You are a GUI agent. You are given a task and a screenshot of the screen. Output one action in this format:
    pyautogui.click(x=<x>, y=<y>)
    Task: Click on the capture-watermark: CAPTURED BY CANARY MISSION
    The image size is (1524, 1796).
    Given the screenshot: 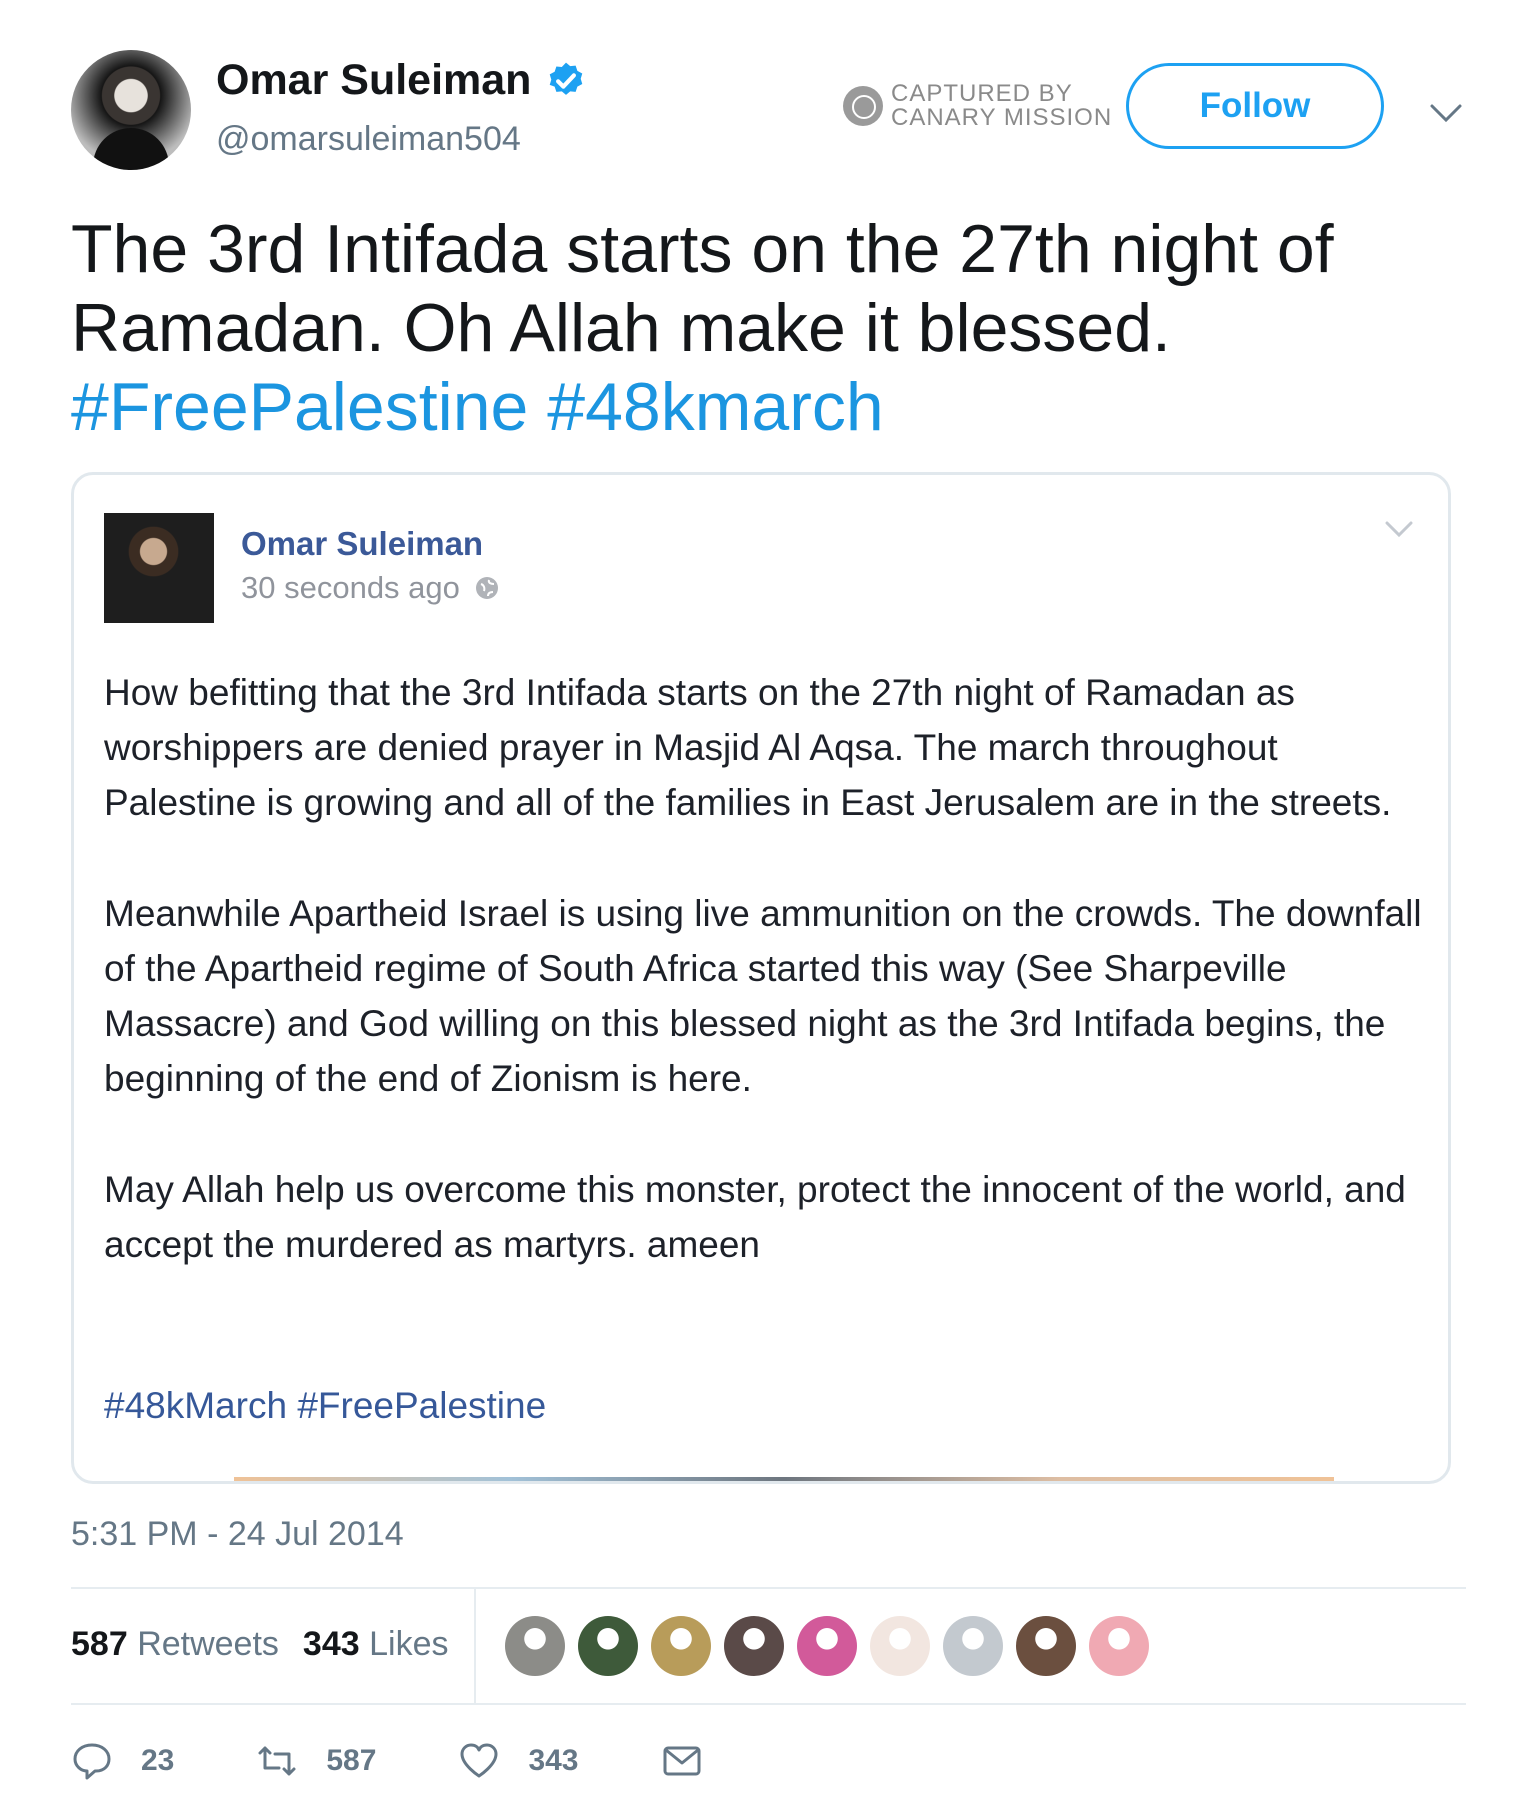 What is the action you would take?
    pyautogui.click(x=977, y=106)
    